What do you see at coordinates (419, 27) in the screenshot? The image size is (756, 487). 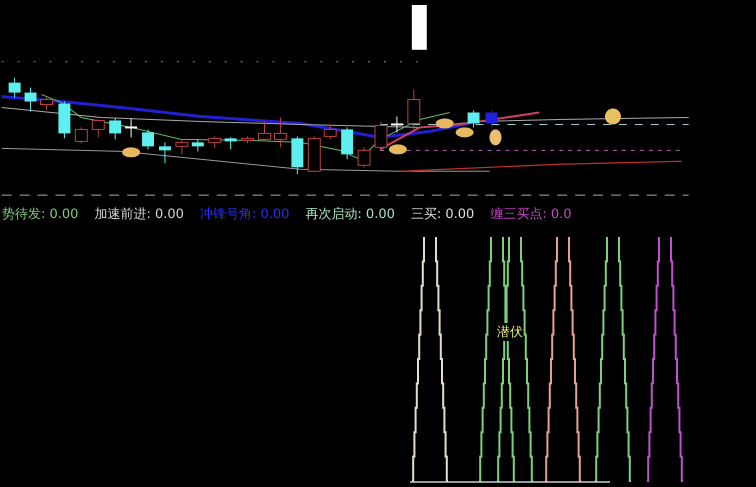 I see `marker-block` at bounding box center [419, 27].